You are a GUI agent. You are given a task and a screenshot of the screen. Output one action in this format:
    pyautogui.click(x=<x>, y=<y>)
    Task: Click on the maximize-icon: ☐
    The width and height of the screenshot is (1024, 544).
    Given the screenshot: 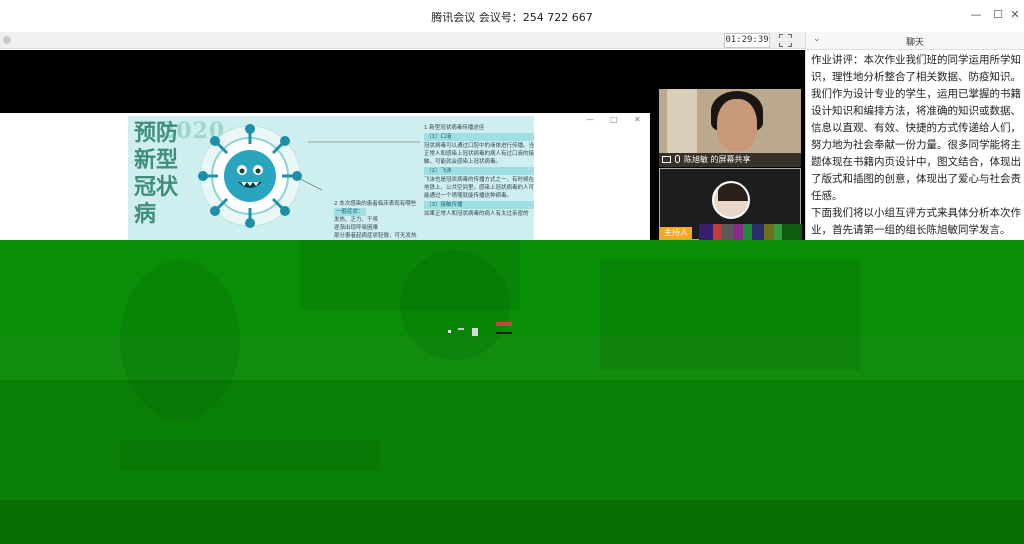 What is the action you would take?
    pyautogui.click(x=998, y=15)
    